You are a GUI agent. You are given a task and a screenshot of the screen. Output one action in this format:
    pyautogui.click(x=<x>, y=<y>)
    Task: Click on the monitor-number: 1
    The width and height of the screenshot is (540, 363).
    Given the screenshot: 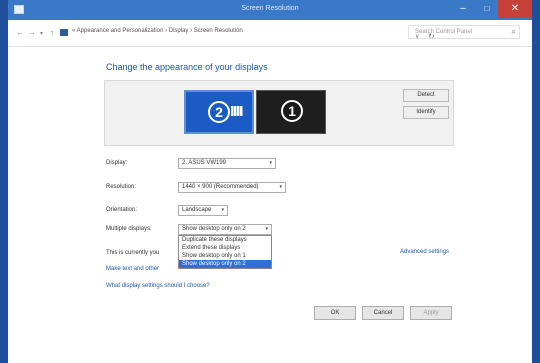 What is the action you would take?
    pyautogui.click(x=292, y=111)
    